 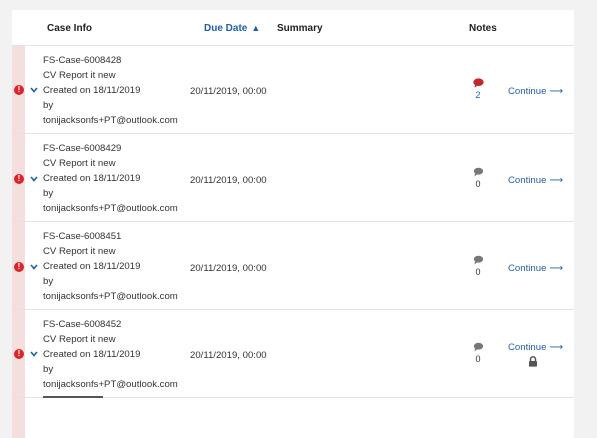 I want to click on notes-cell: 2, so click(x=478, y=89).